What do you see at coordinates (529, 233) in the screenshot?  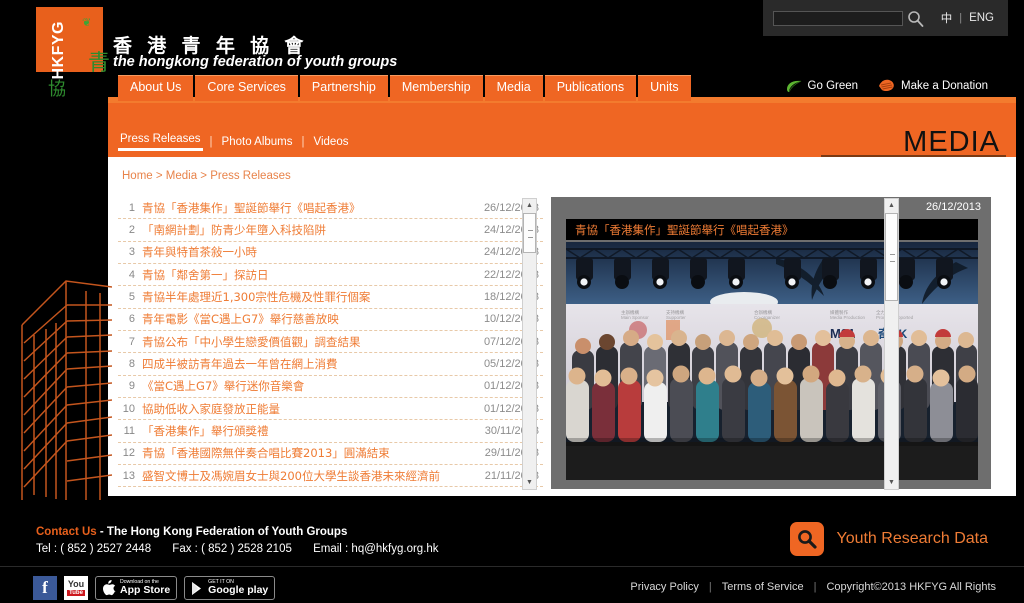 I see `press-list-scroll-thumb` at bounding box center [529, 233].